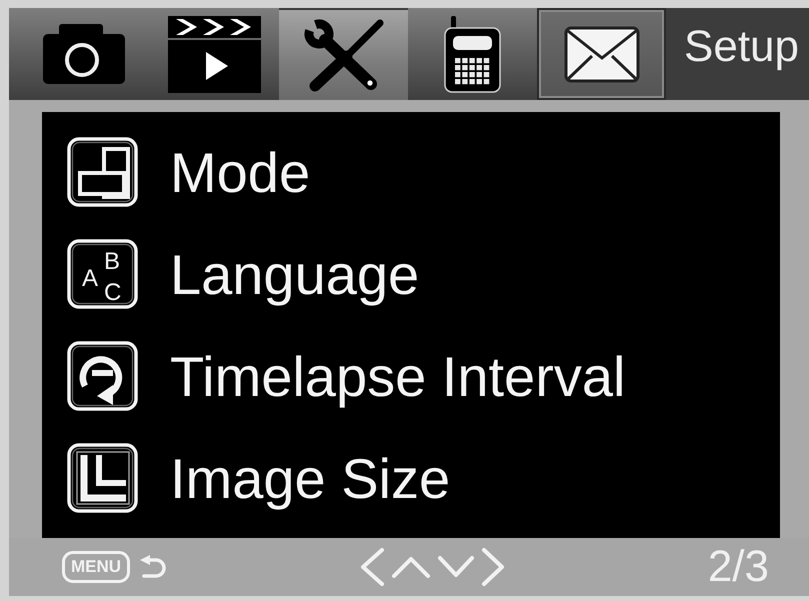 This screenshot has height=601, width=809. Describe the element at coordinates (372, 567) in the screenshot. I see `left-chevron-icon` at that location.